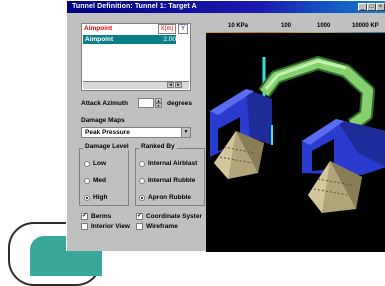 This screenshot has width=385, height=286. Describe the element at coordinates (87, 198) in the screenshot. I see `damage-level-high-radio` at that location.